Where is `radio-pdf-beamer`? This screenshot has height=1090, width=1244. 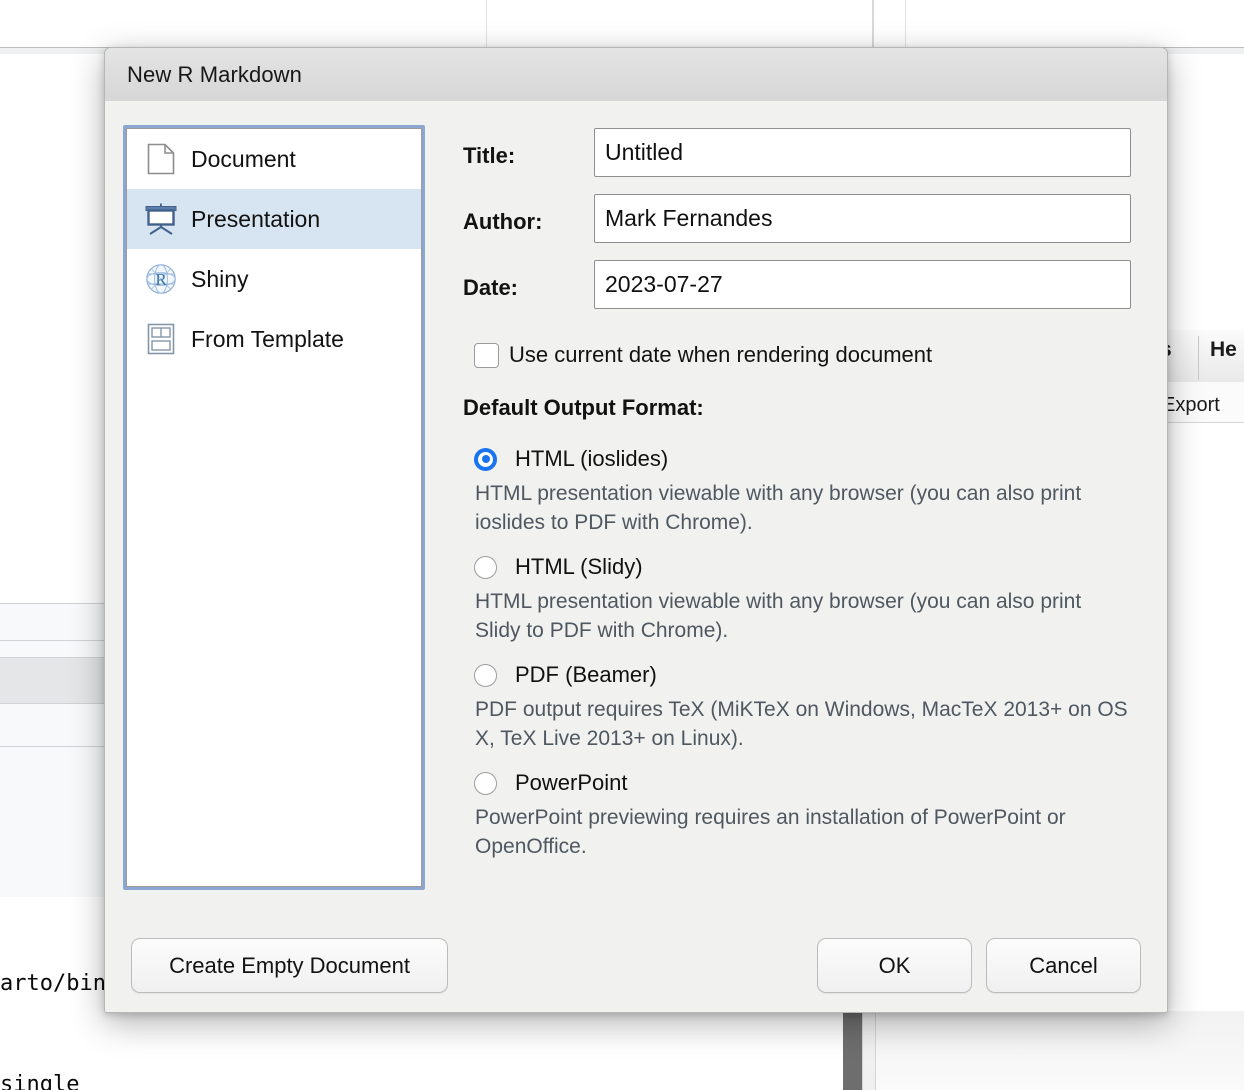
radio-pdf-beamer is located at coordinates (485, 675).